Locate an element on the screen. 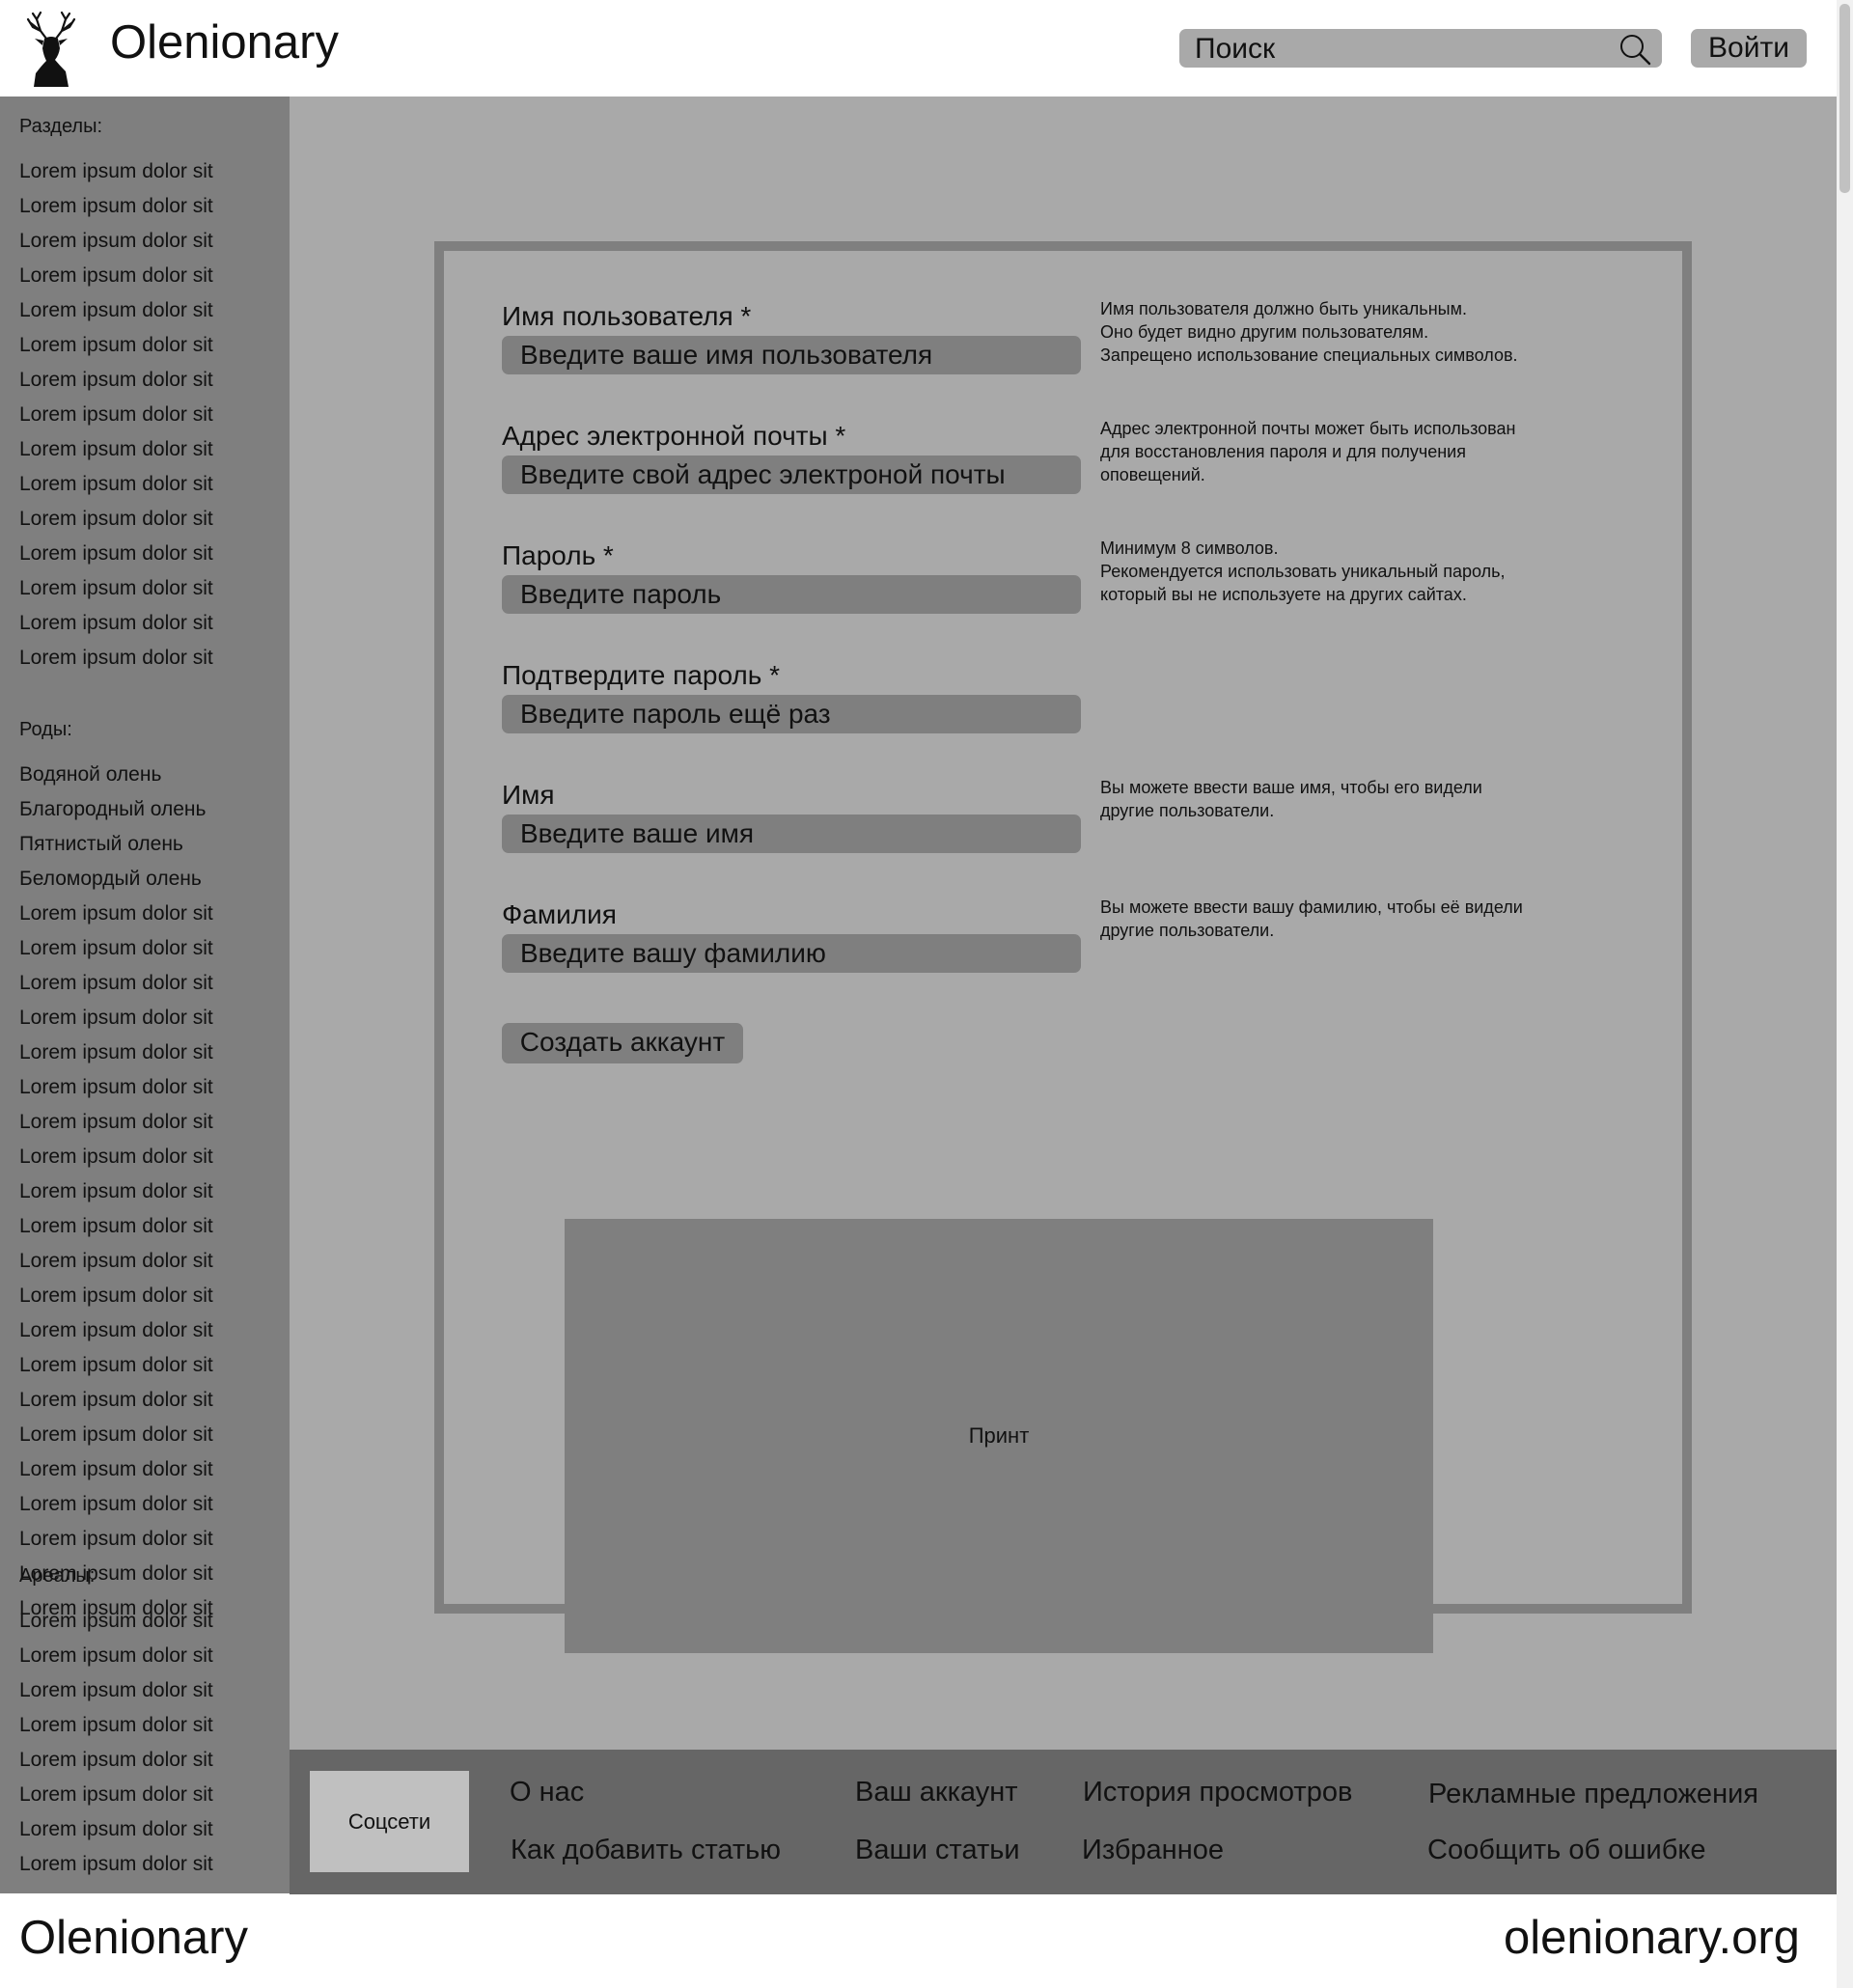 The image size is (1853, 1988). last-name-input is located at coordinates (791, 953).